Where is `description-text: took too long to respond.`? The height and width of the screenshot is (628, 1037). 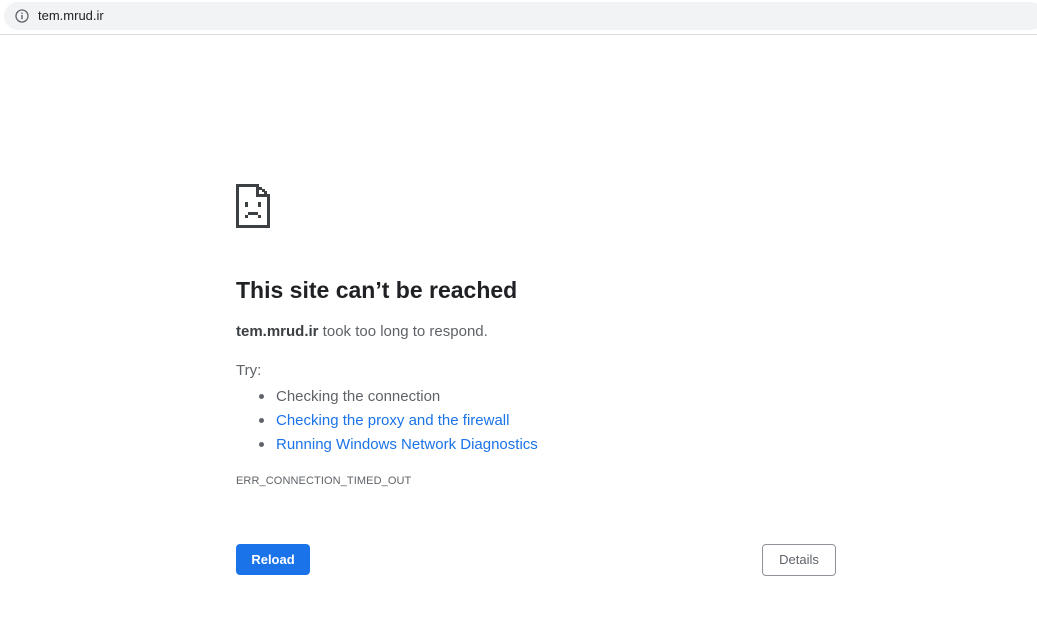
description-text: took too long to respond. is located at coordinates (403, 331).